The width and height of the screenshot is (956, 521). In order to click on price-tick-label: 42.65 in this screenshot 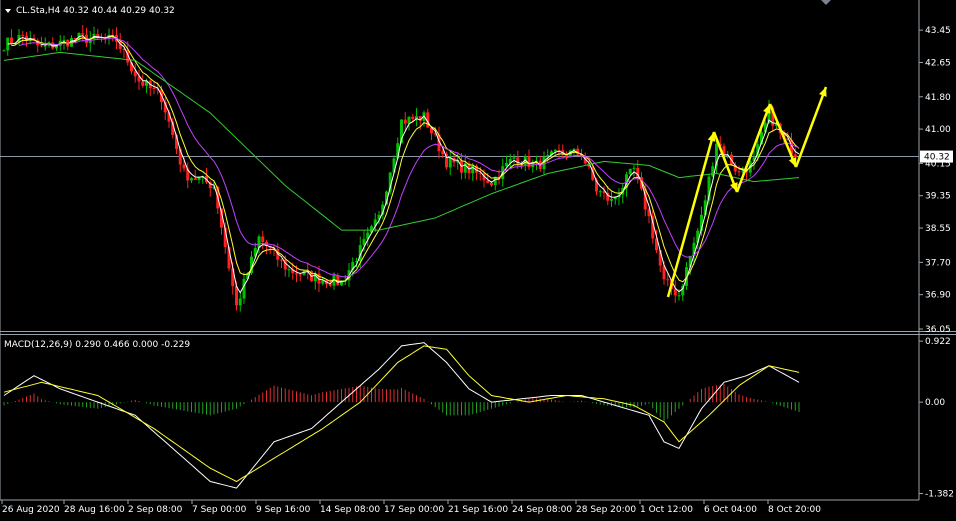, I will do `click(938, 63)`.